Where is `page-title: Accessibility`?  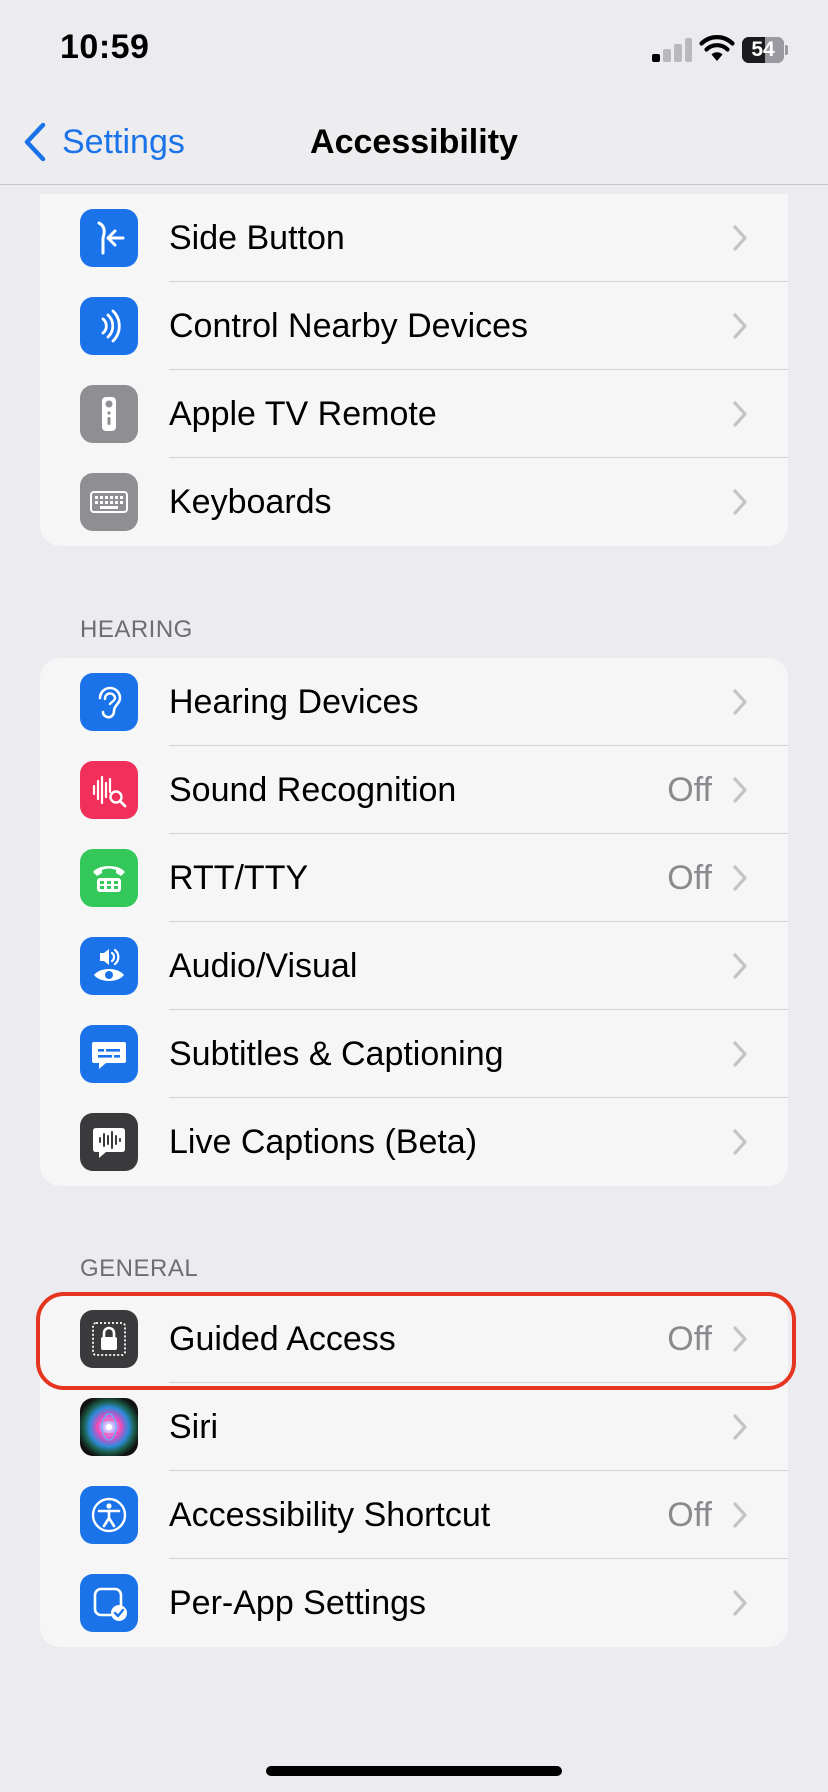 page-title: Accessibility is located at coordinates (414, 142).